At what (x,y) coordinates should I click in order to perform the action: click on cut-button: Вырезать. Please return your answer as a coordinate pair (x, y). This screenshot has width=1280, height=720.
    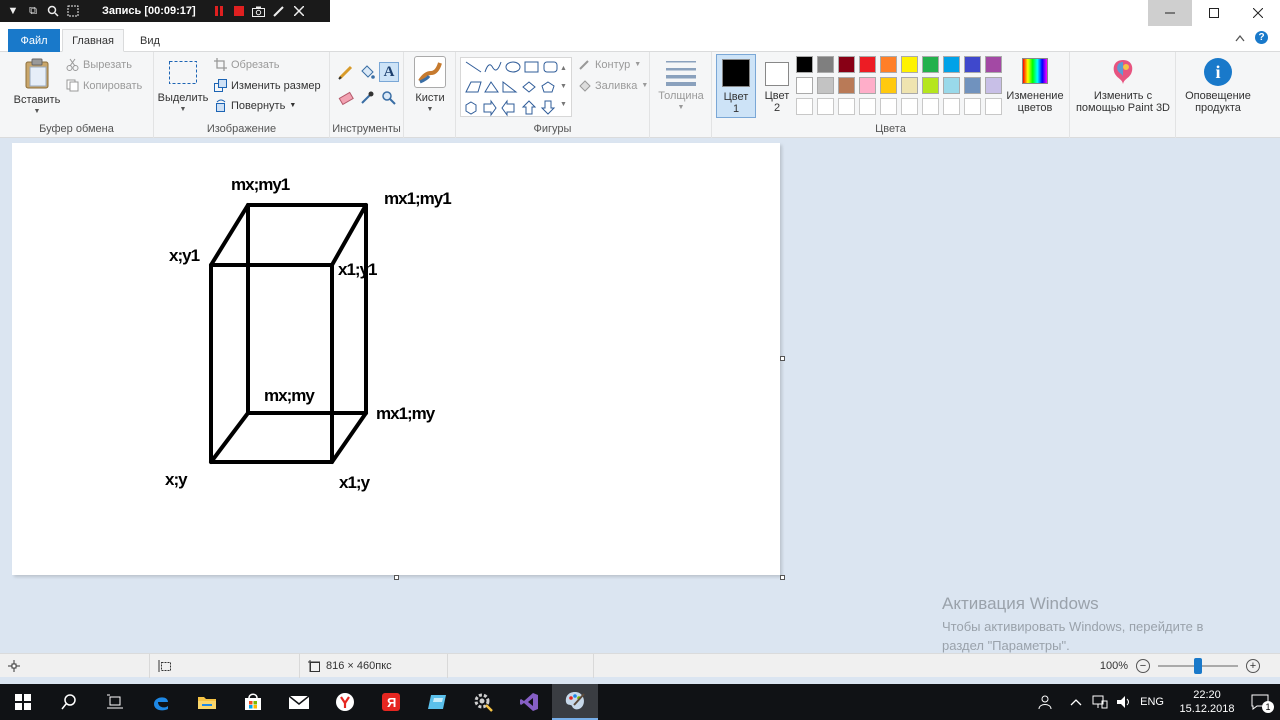
    Looking at the image, I should click on (99, 64).